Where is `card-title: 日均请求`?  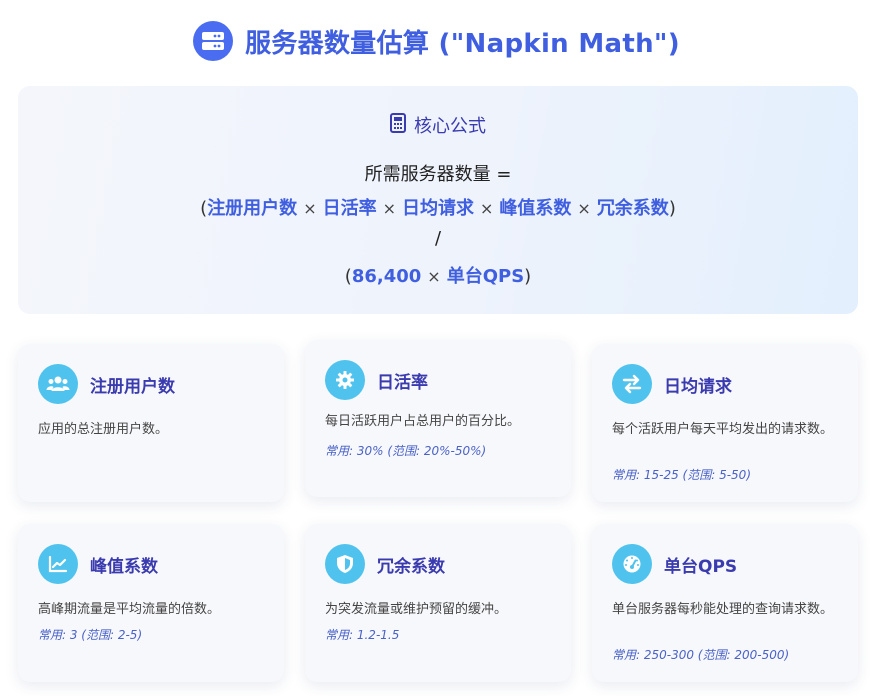
card-title: 日均请求 is located at coordinates (698, 386).